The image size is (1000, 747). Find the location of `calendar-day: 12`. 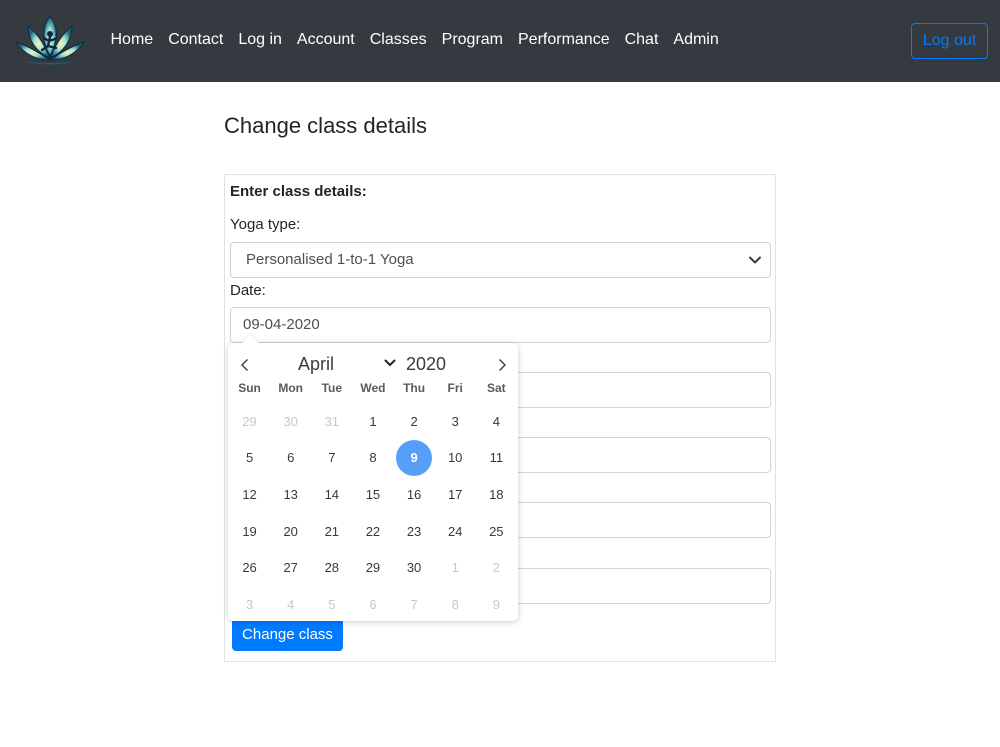

calendar-day: 12 is located at coordinates (249, 494).